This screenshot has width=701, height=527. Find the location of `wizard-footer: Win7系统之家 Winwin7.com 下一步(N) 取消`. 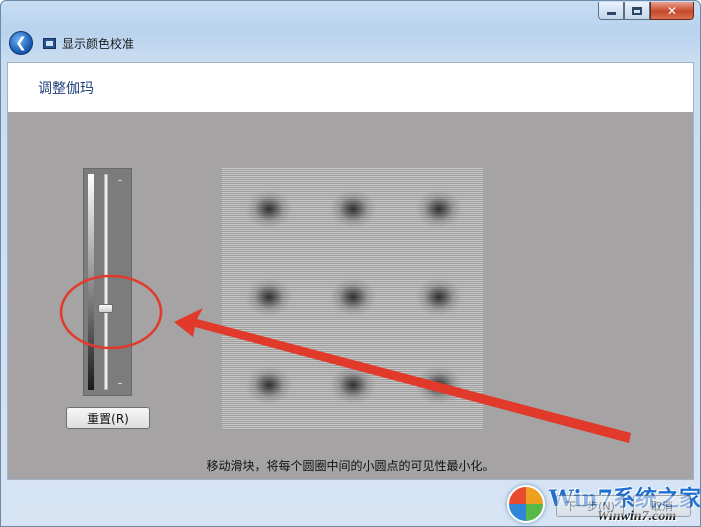

wizard-footer: Win7系统之家 Winwin7.com 下一步(N) 取消 is located at coordinates (350, 503).